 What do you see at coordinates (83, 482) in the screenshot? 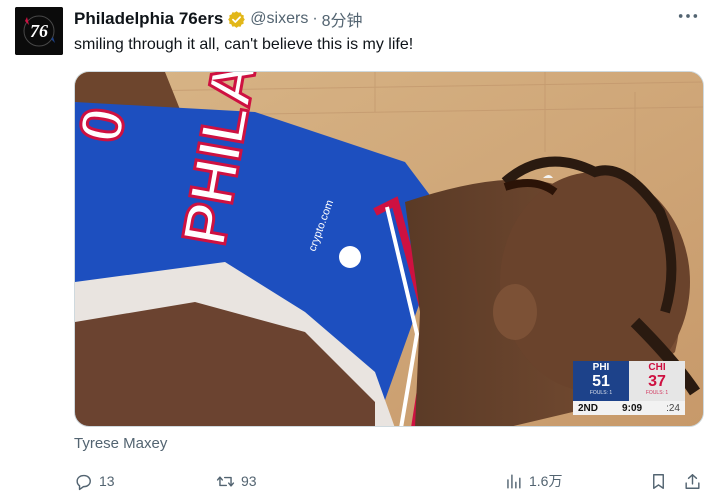
I see `reply-icon` at bounding box center [83, 482].